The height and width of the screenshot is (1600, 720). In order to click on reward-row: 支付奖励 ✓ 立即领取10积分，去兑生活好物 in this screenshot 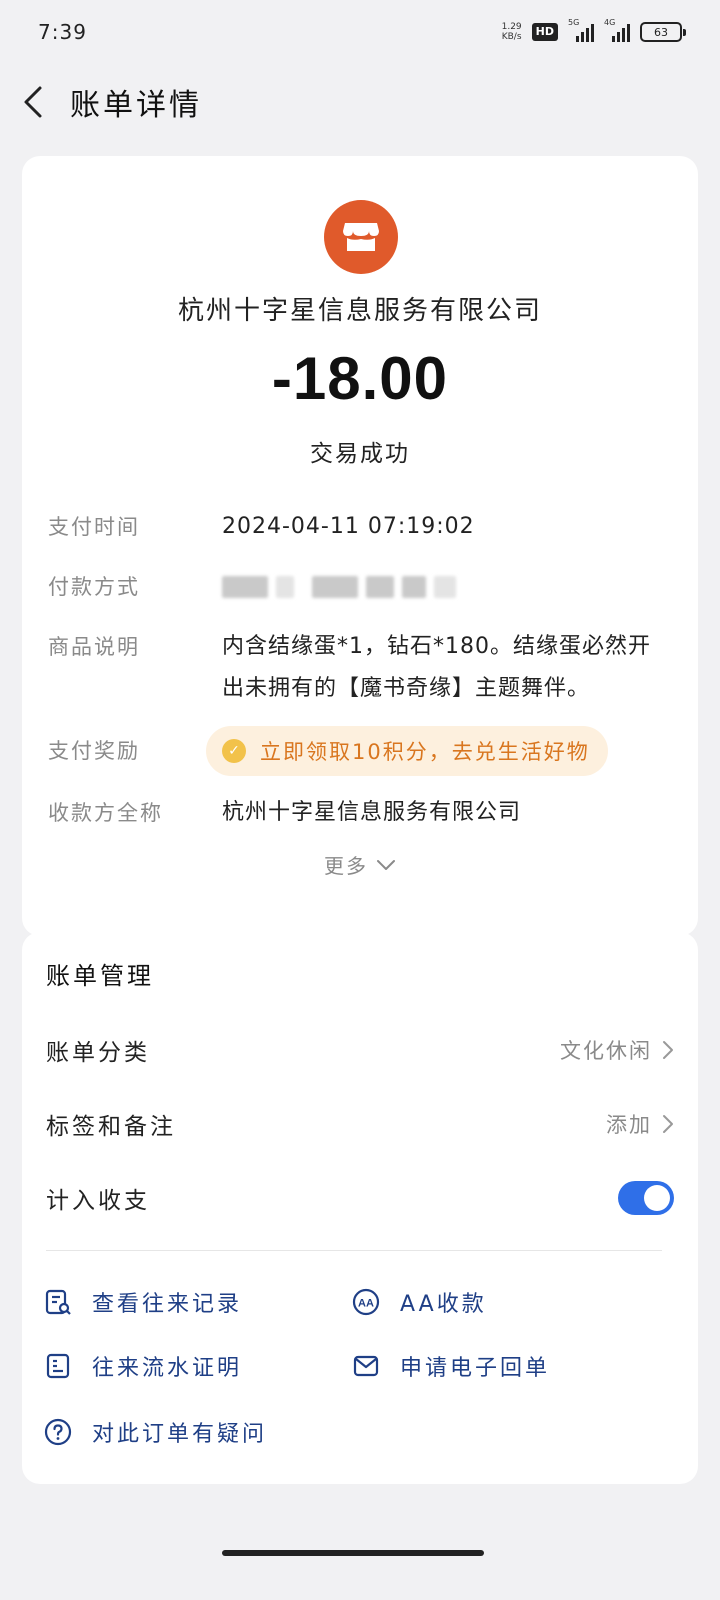, I will do `click(363, 751)`.